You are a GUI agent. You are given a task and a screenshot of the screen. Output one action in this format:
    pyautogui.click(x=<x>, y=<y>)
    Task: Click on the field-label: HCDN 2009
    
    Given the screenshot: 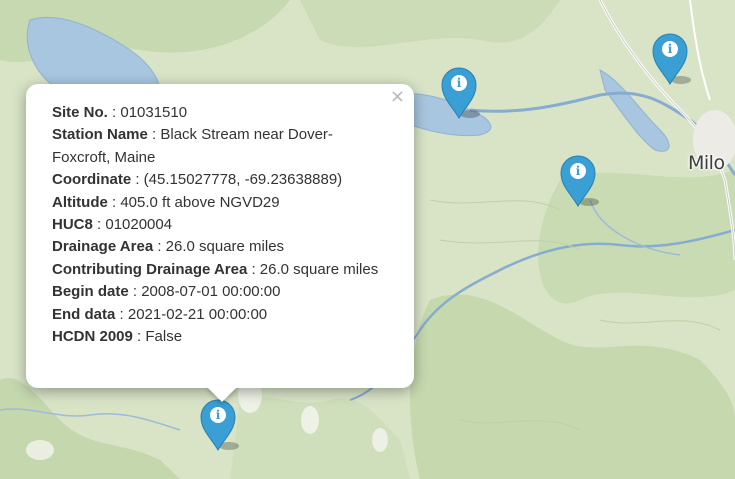 What is the action you would take?
    pyautogui.click(x=92, y=337)
    